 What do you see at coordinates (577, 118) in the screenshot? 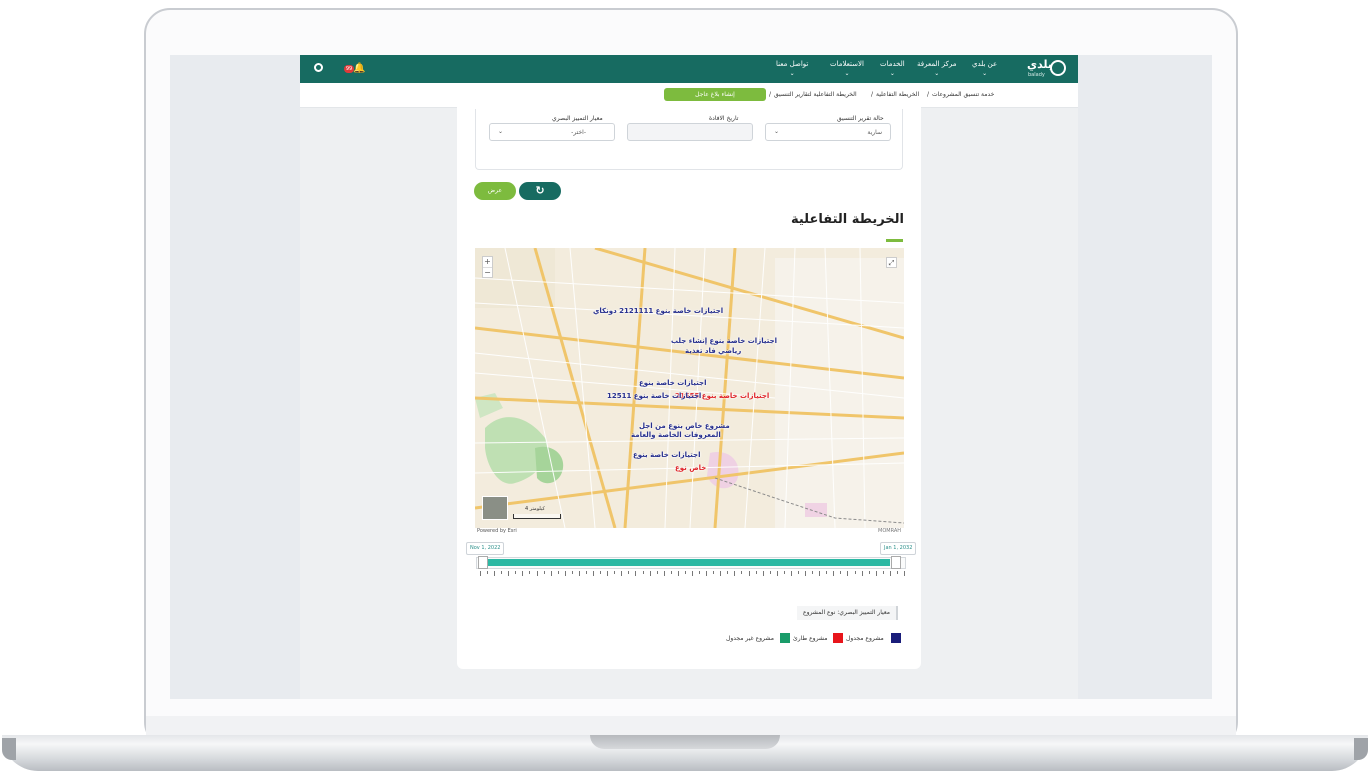
I see `criteria-label: معيار التمييز البصري` at bounding box center [577, 118].